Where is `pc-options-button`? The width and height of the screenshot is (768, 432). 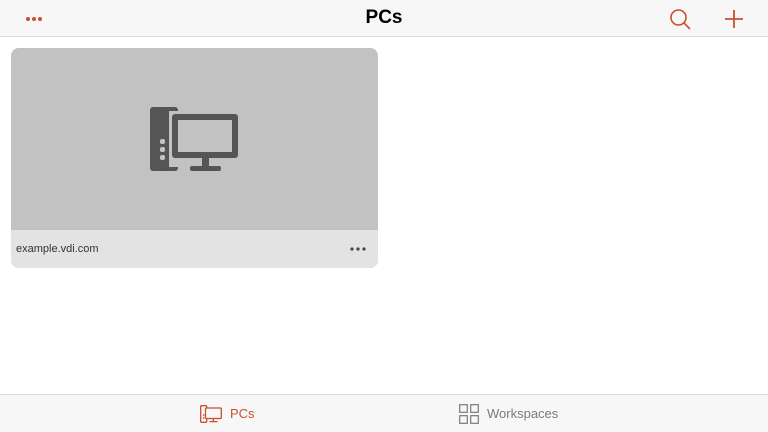 pc-options-button is located at coordinates (358, 249).